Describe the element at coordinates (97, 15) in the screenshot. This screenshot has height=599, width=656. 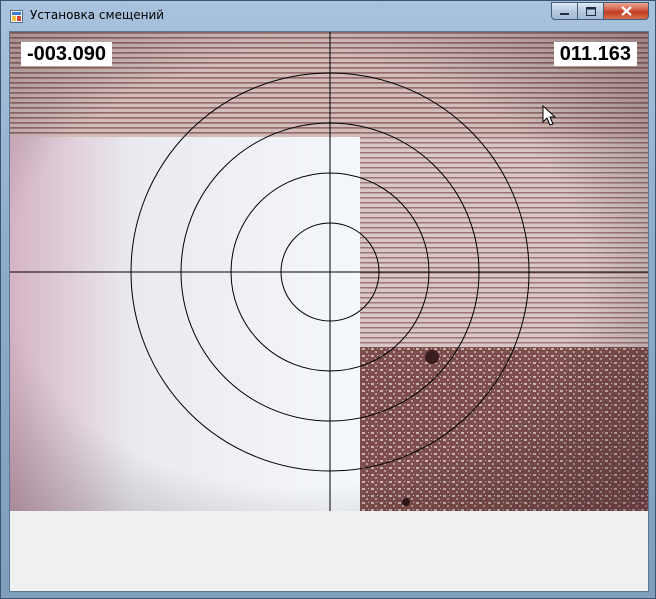
I see `window-title: Установка смещений` at that location.